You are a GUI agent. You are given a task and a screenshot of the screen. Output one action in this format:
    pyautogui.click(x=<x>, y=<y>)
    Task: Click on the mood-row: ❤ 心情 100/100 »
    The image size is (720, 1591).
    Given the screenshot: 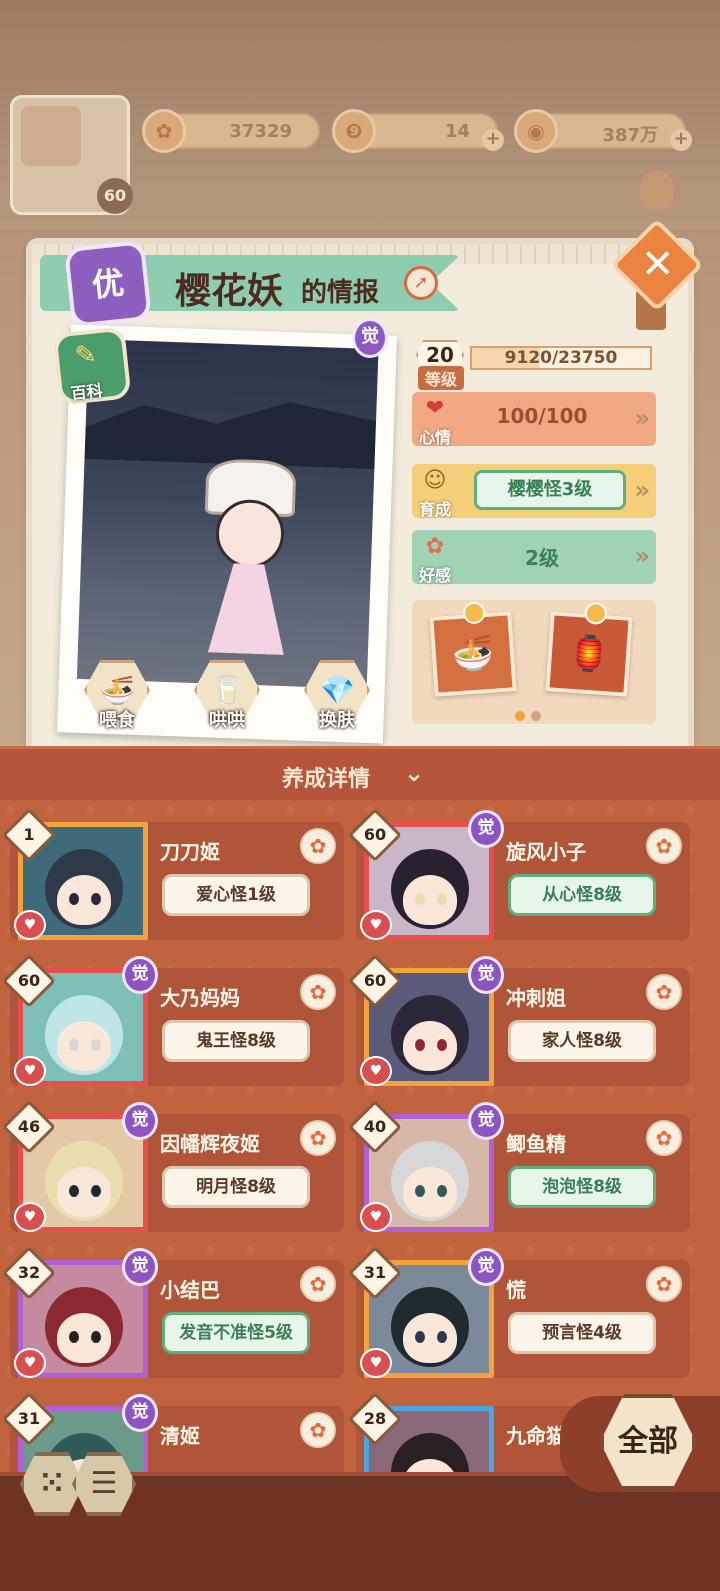 What is the action you would take?
    pyautogui.click(x=534, y=419)
    